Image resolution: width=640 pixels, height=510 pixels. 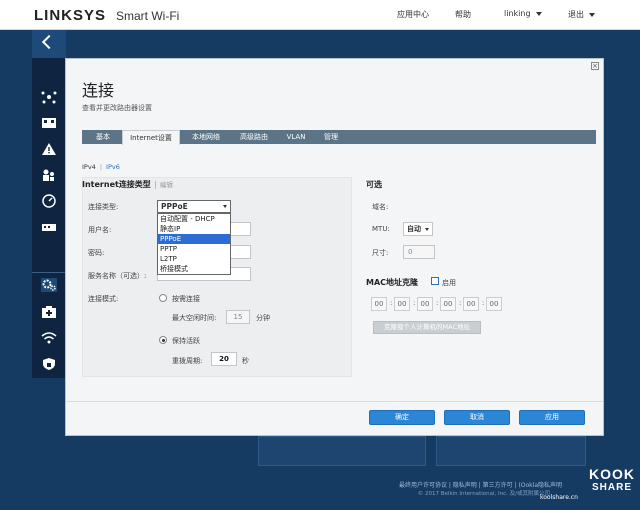 I want to click on mac-clone-checkbox, so click(x=435, y=281).